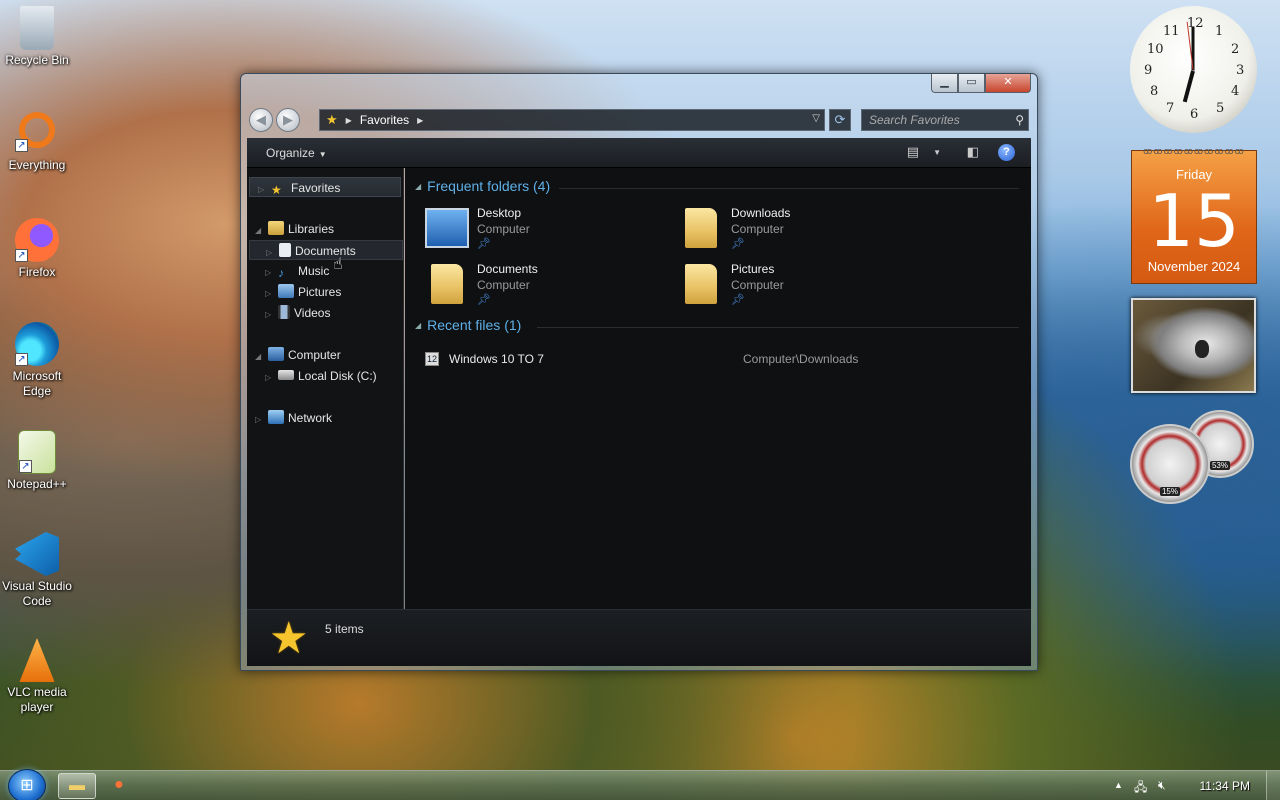 The height and width of the screenshot is (800, 1280). I want to click on desktop-icon-everything: Everything, so click(37, 142).